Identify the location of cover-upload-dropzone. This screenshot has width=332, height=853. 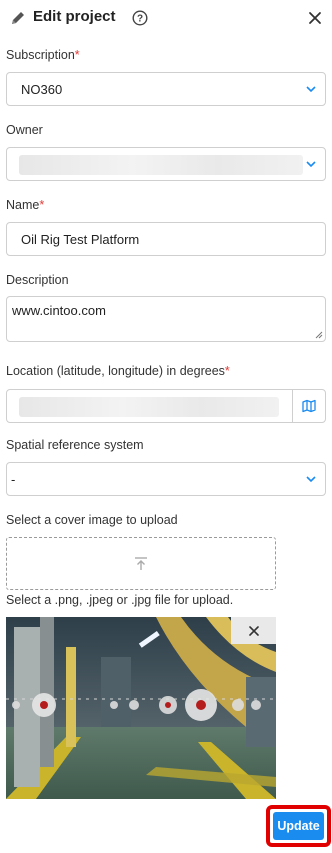
(141, 563).